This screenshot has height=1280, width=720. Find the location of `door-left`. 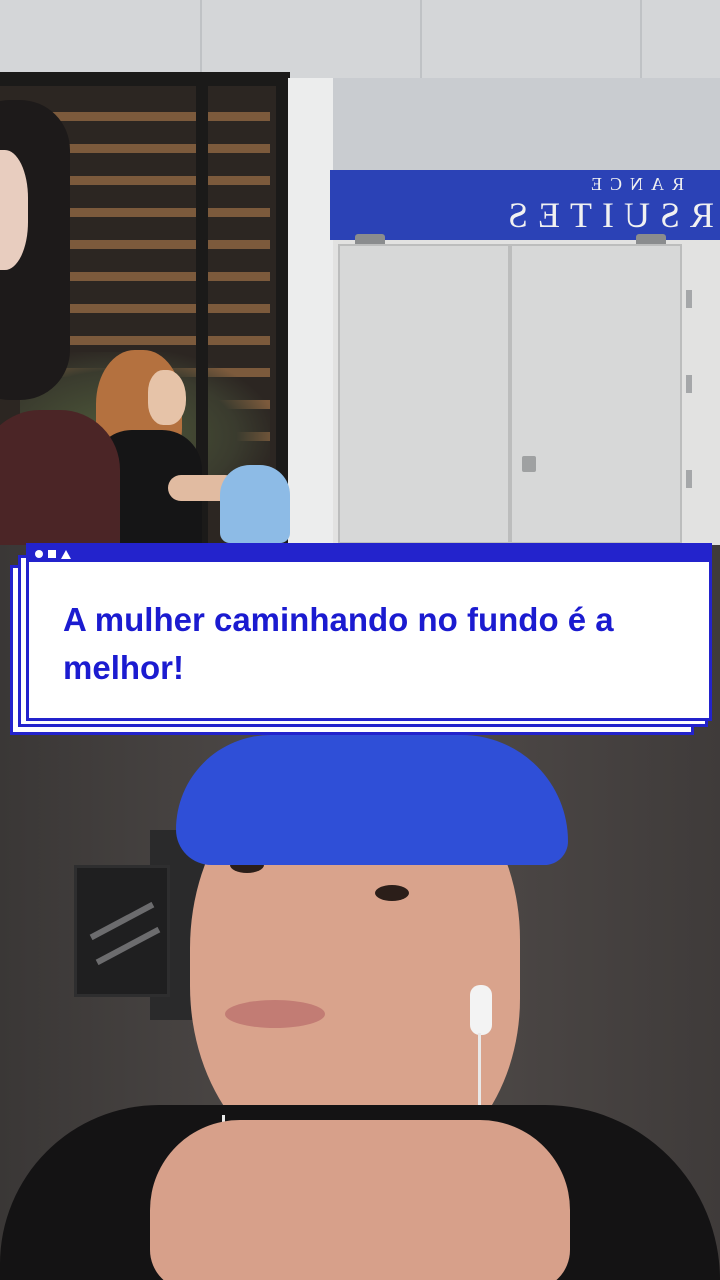

door-left is located at coordinates (424, 394).